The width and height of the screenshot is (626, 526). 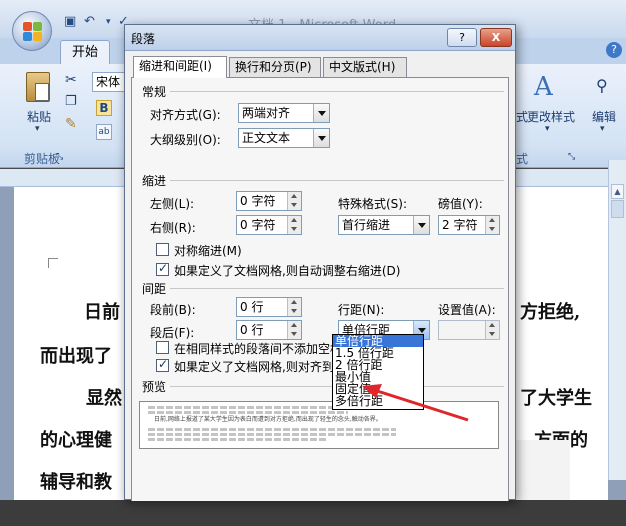 What do you see at coordinates (71, 80) in the screenshot?
I see `cut-icon: ✂` at bounding box center [71, 80].